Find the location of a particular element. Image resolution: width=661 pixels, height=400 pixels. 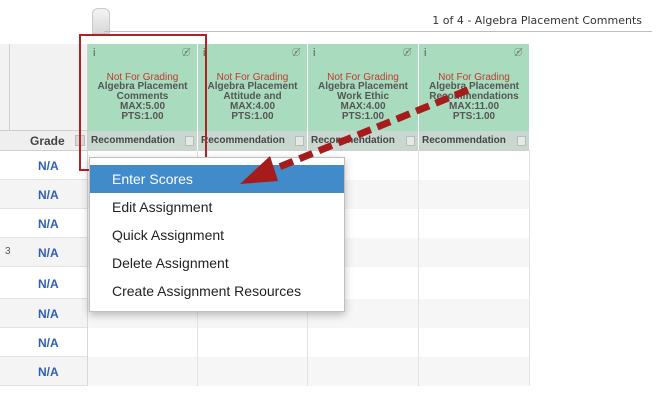

assignment-title: Algebra Placement Attitude and is located at coordinates (252, 91).